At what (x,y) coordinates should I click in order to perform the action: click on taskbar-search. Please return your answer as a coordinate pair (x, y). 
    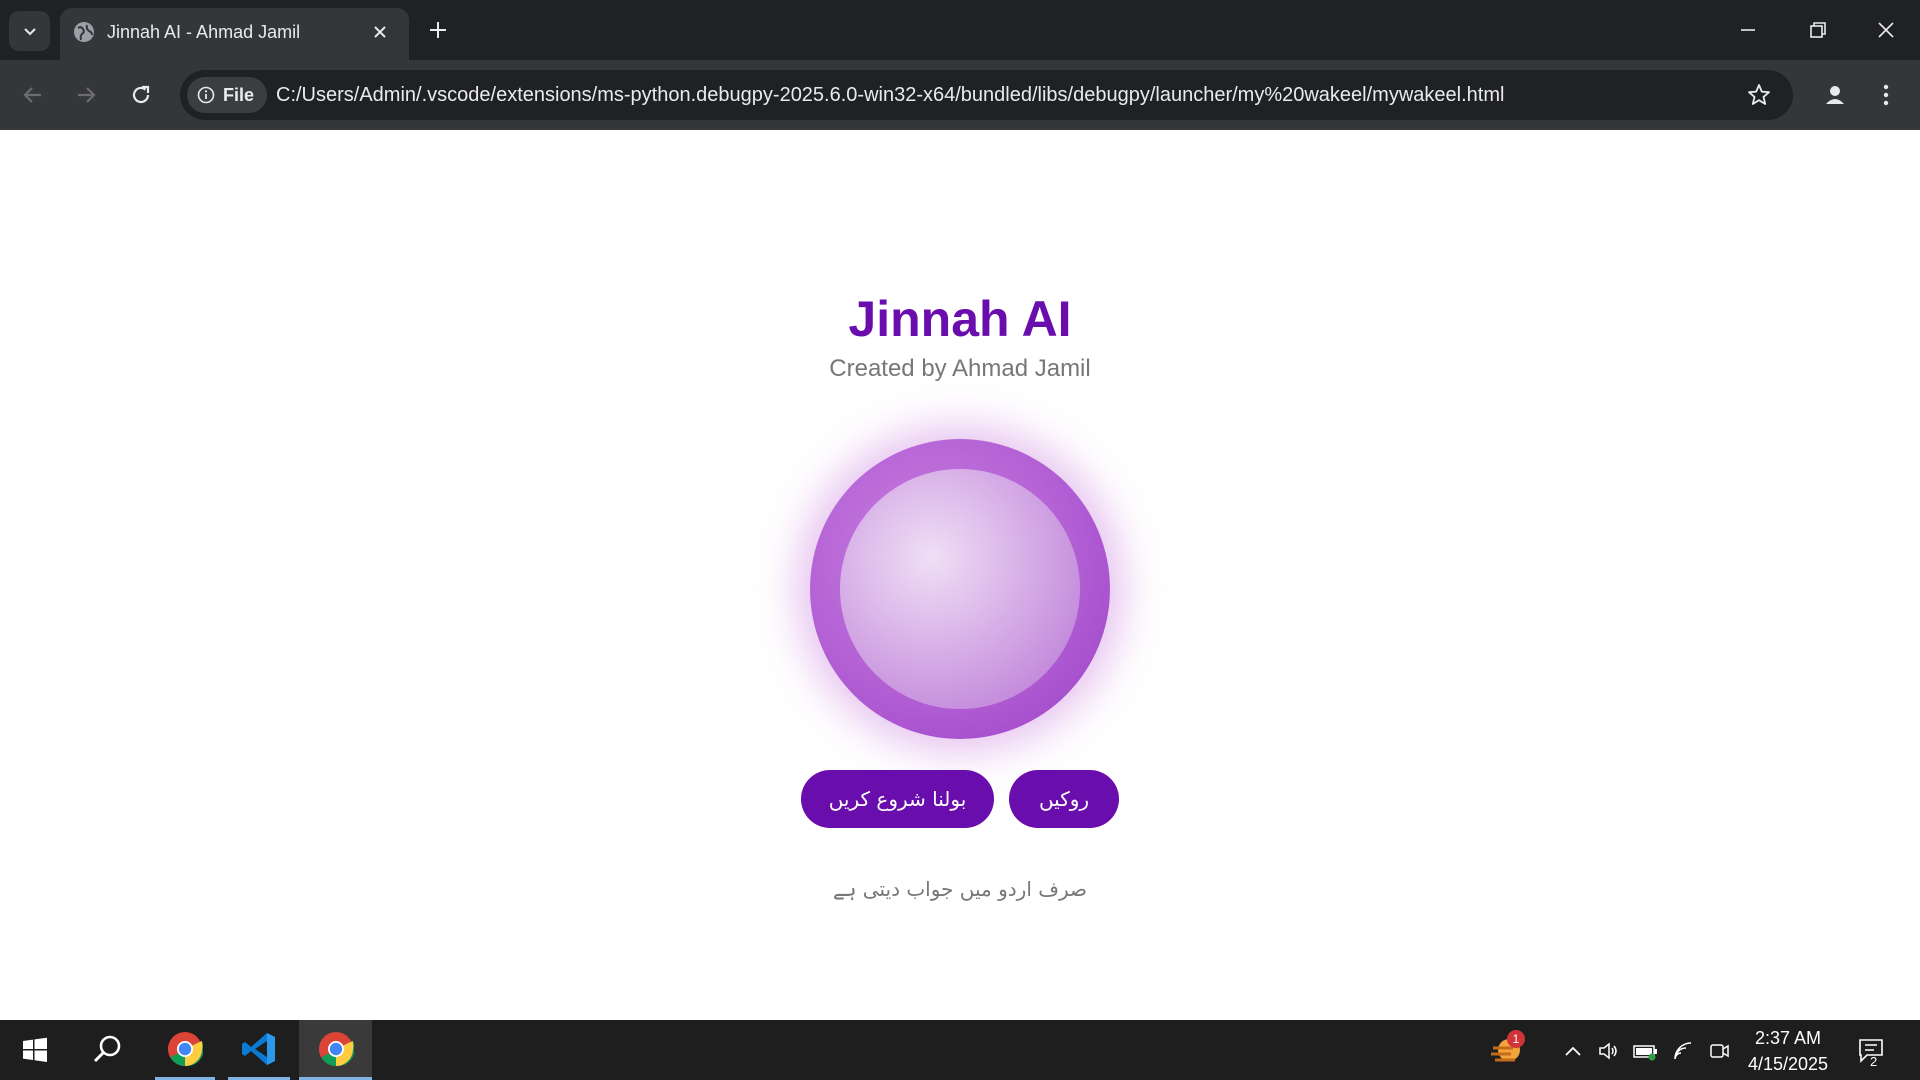
    Looking at the image, I should click on (107, 1050).